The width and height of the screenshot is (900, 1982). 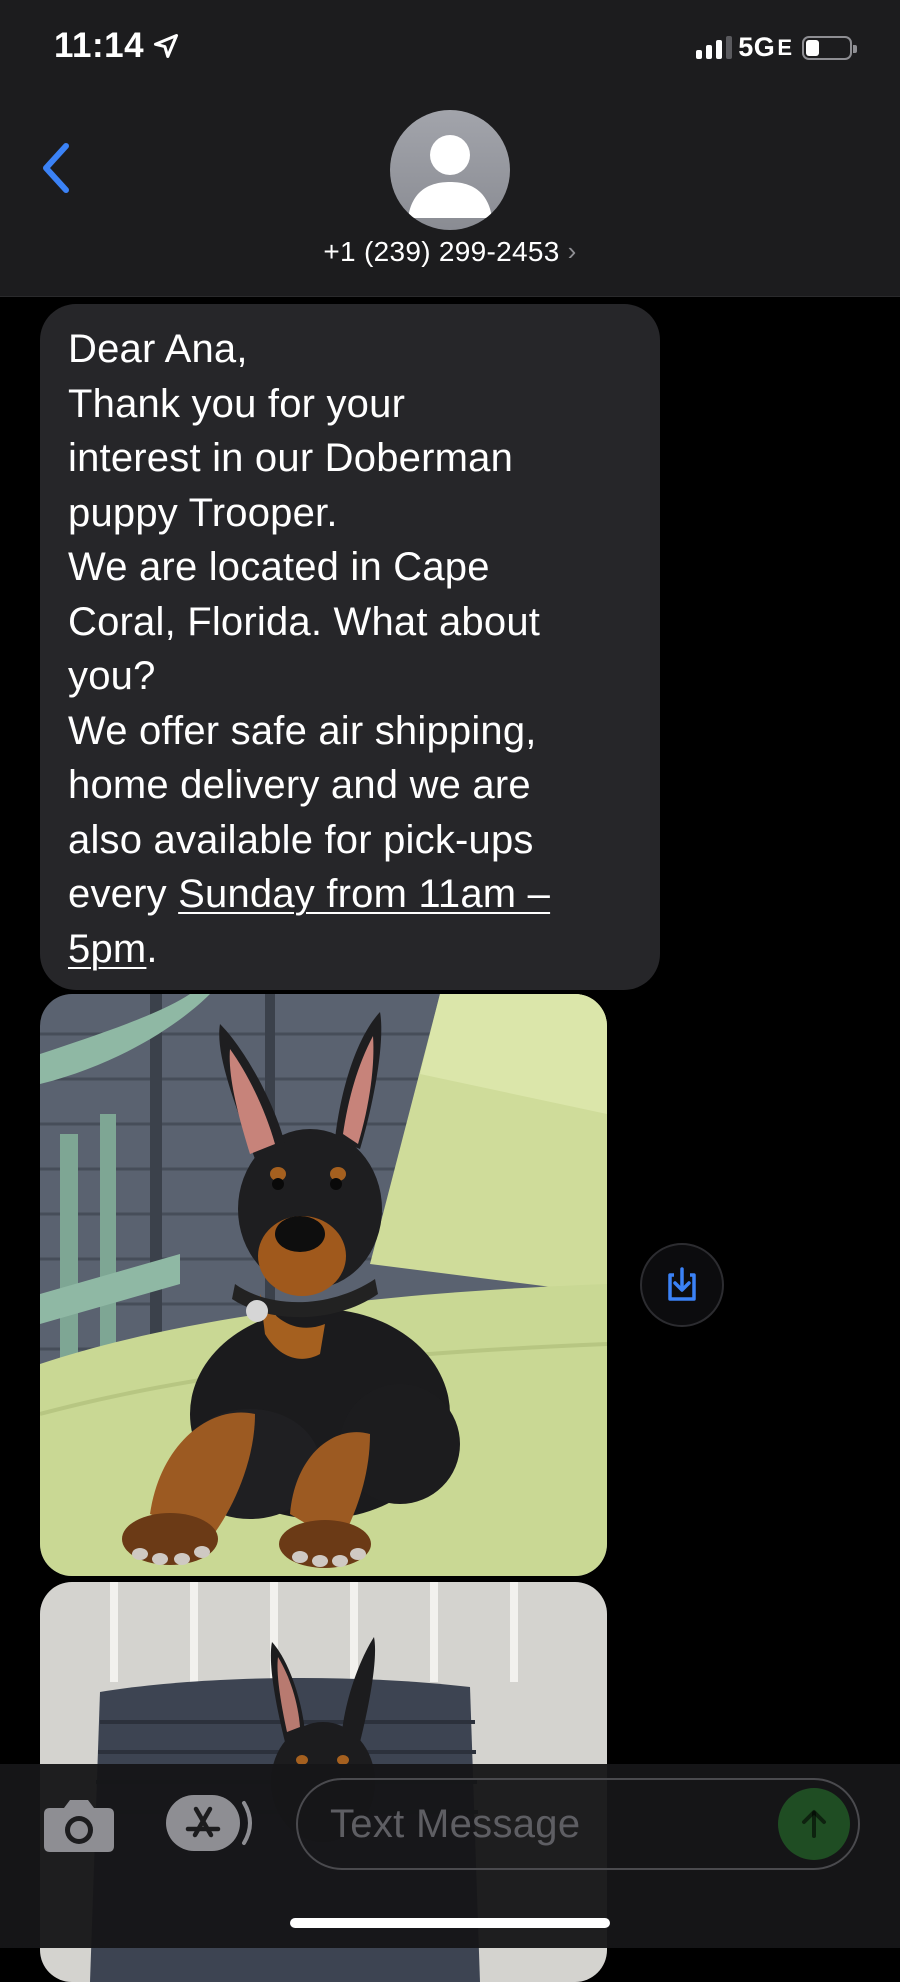 What do you see at coordinates (56, 168) in the screenshot?
I see `back-button` at bounding box center [56, 168].